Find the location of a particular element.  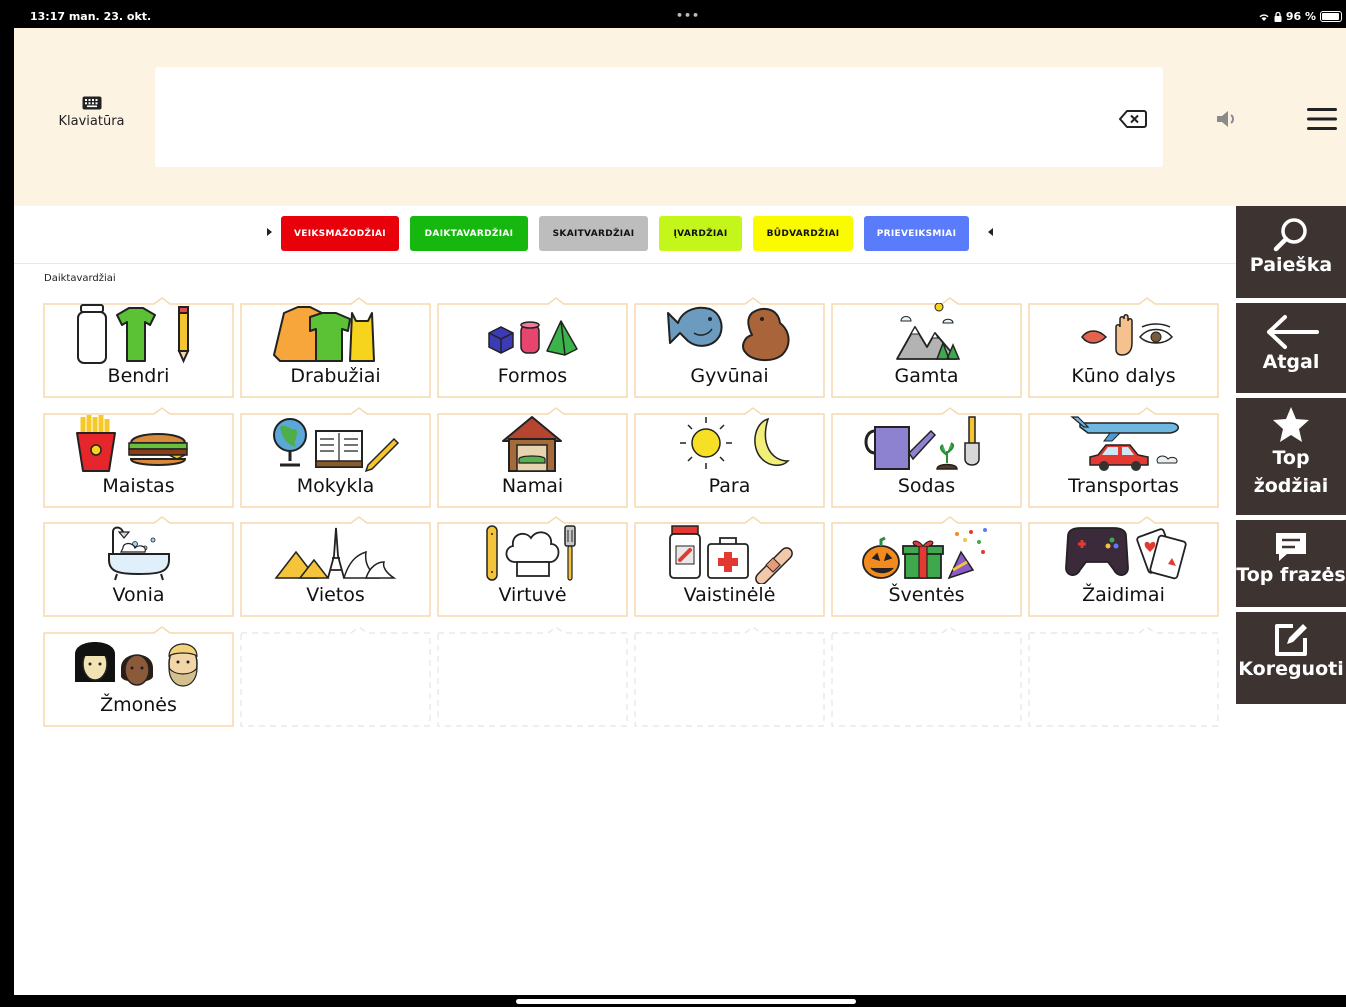

tile-label: Mokykla is located at coordinates (335, 486).